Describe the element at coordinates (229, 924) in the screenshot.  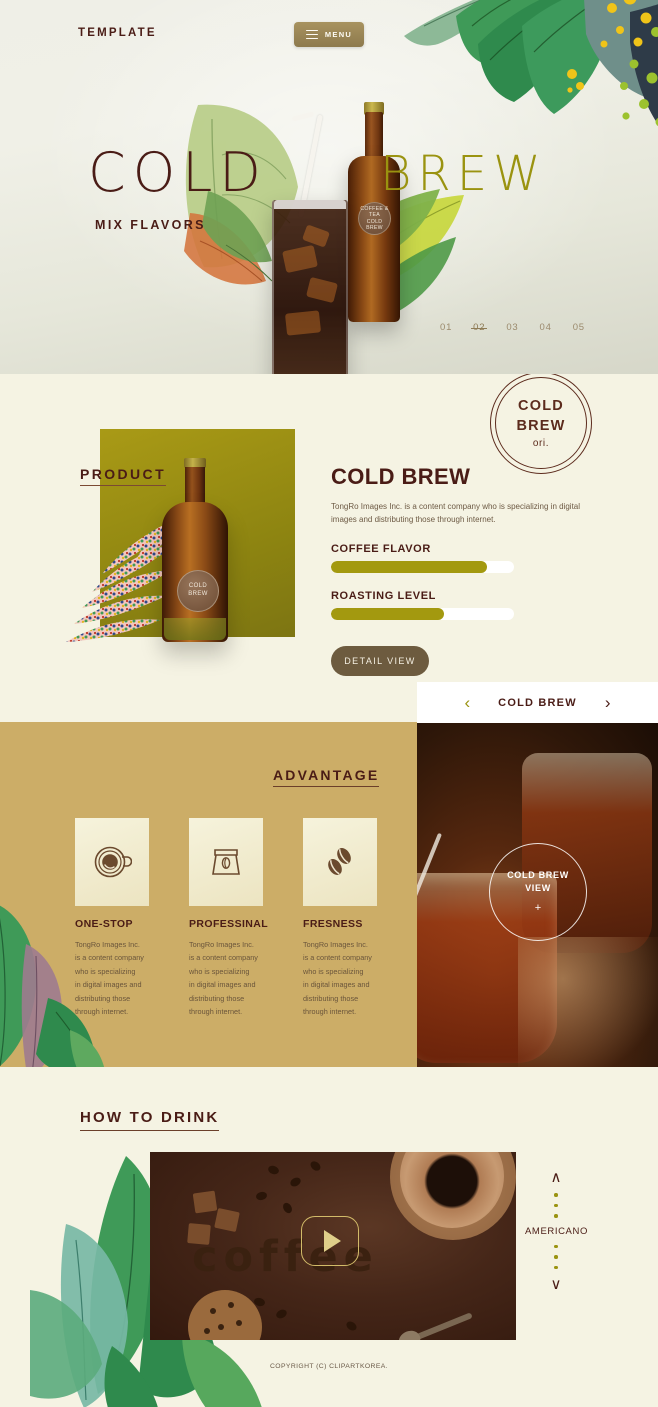
I see `advantage-card-title: PROFESSINAL` at that location.